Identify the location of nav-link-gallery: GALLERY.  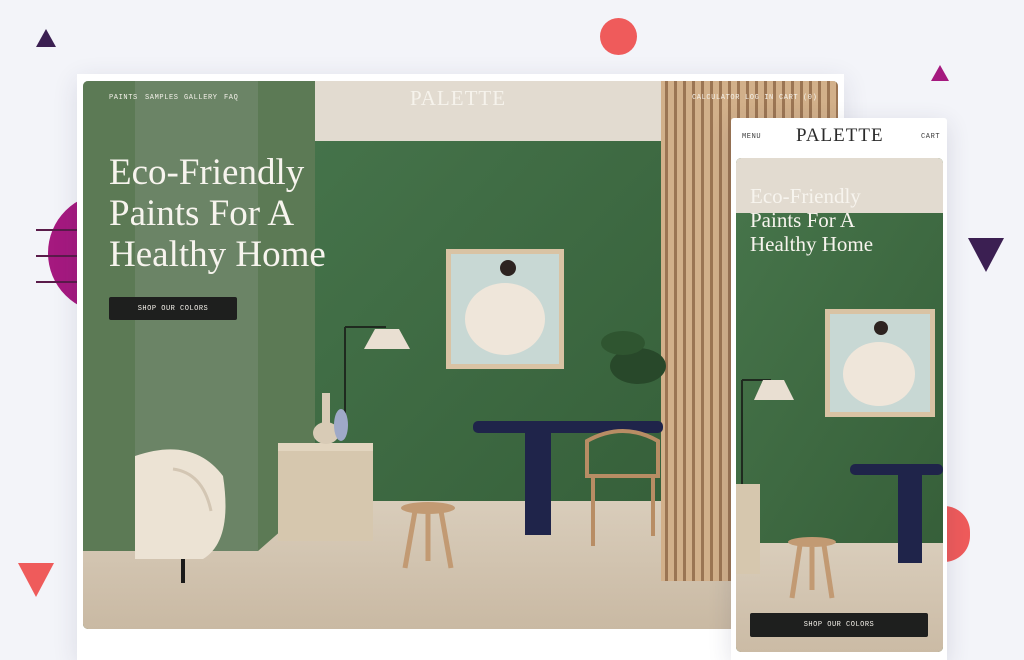
(201, 98).